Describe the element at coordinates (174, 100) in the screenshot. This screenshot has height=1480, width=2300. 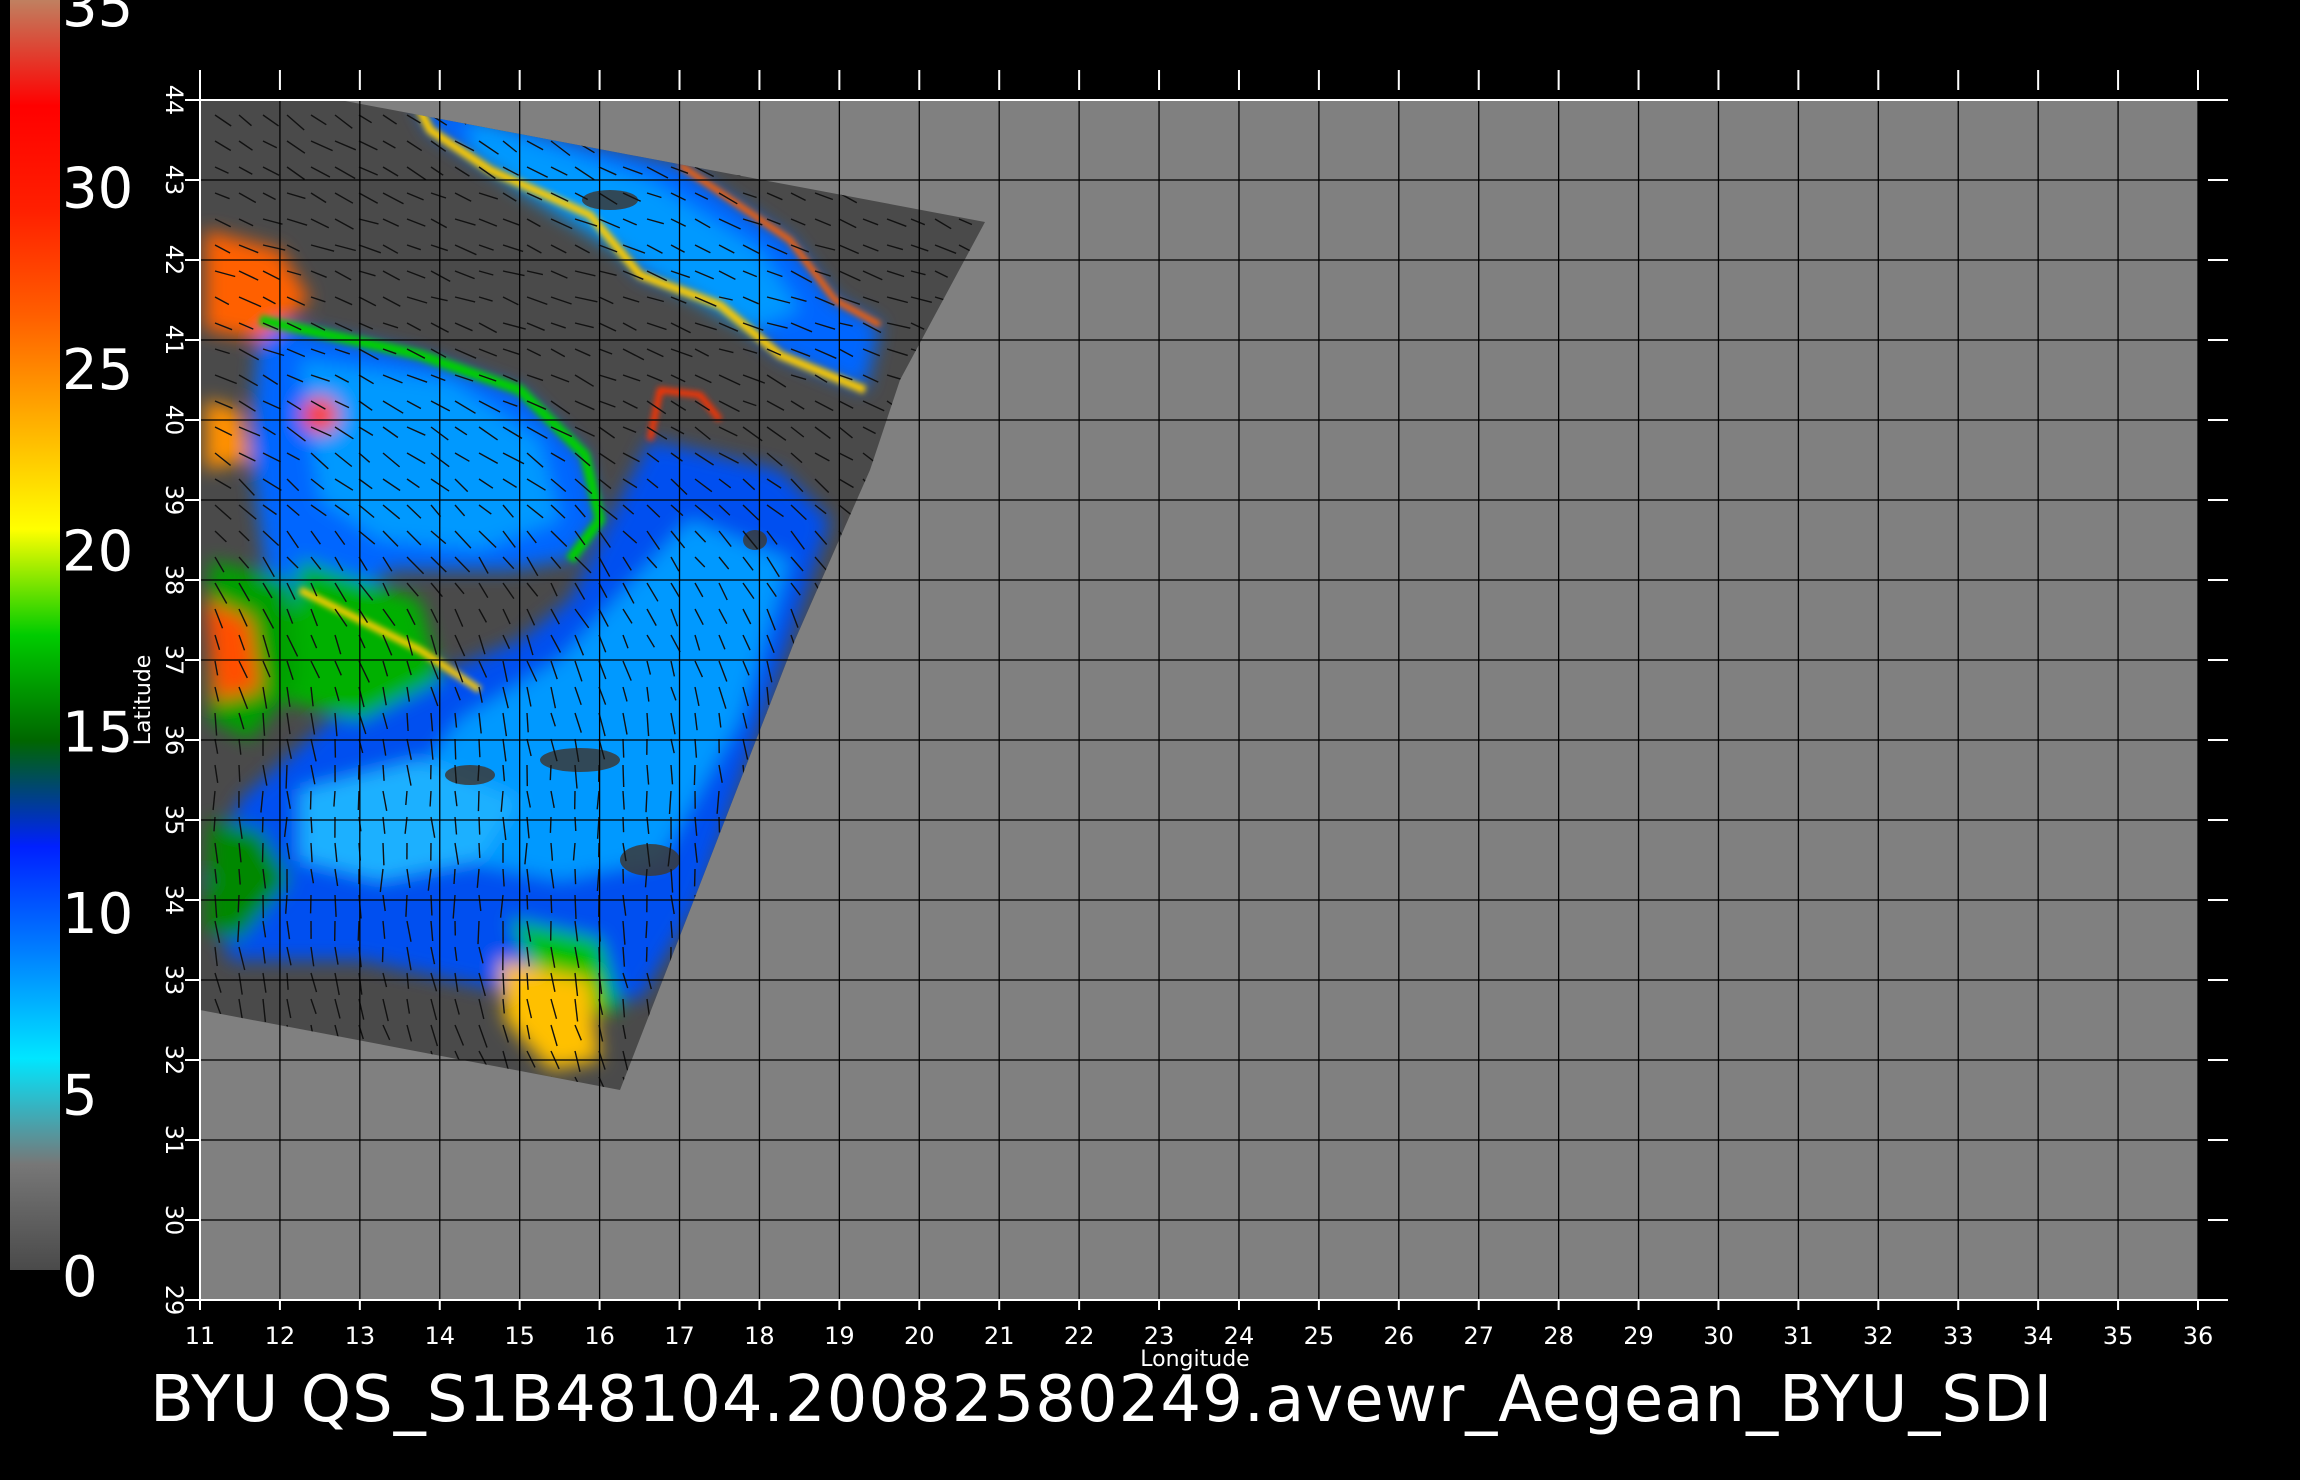
I see `lat-tick-label: 44` at that location.